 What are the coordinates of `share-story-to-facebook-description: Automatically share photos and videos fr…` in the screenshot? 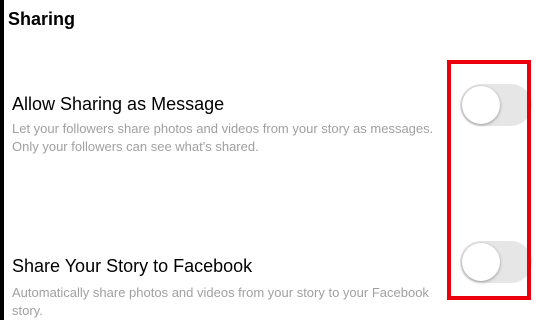 It's located at (220, 301).